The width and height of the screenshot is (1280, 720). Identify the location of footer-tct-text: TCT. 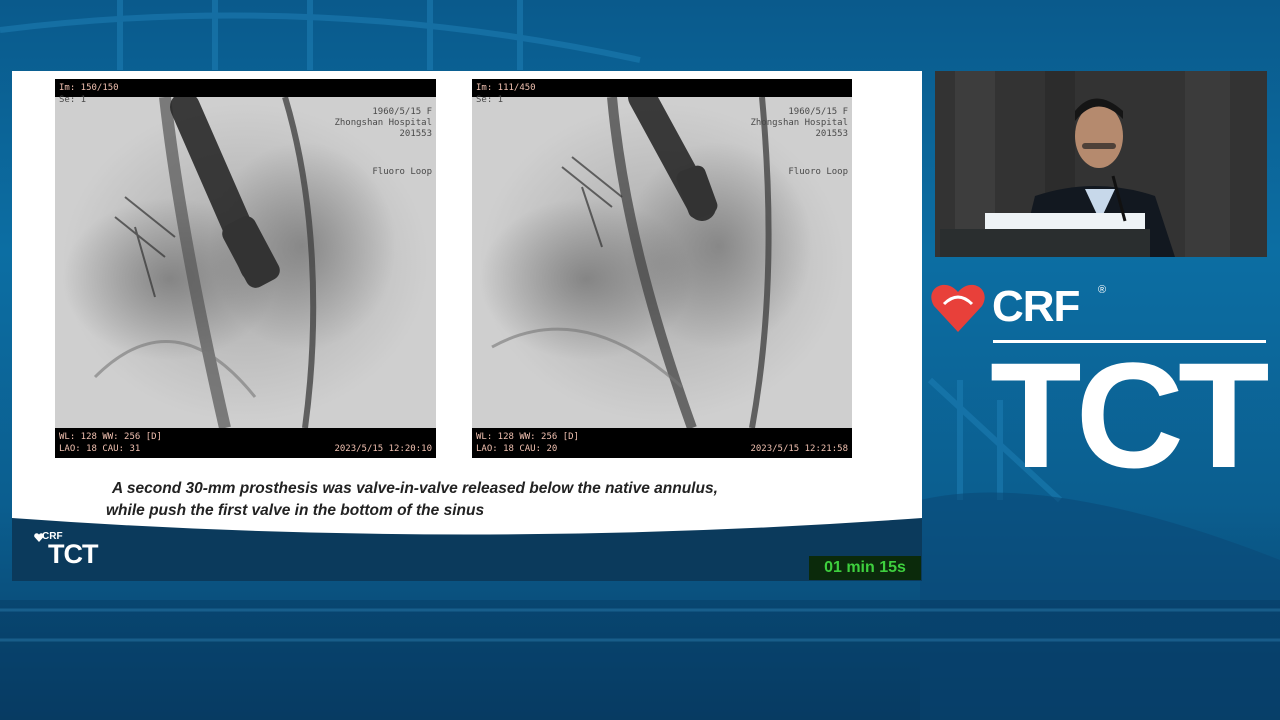
(73, 554).